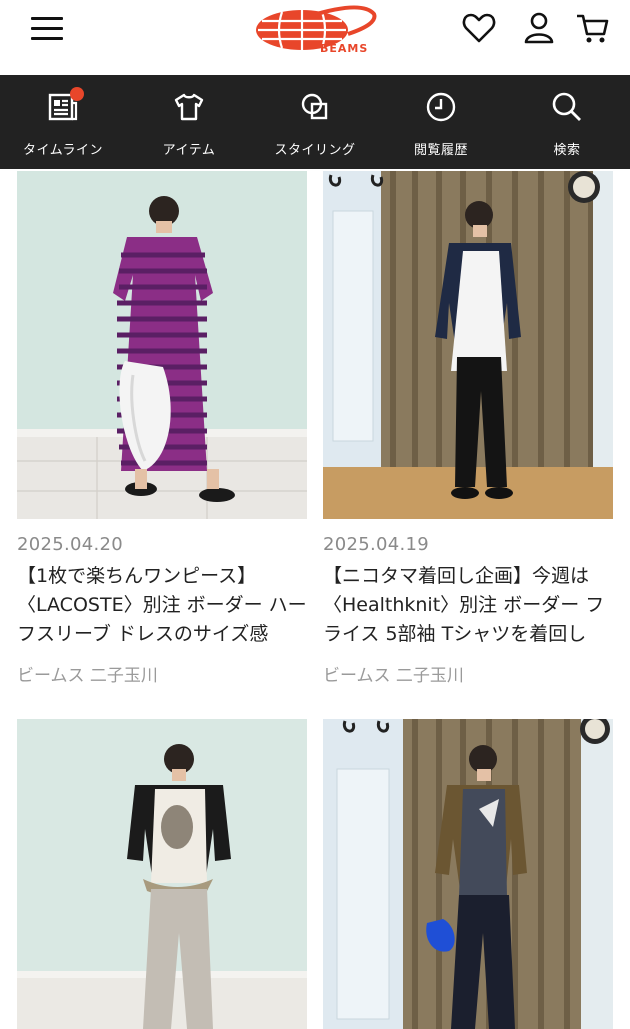 Image resolution: width=630 pixels, height=1029 pixels. I want to click on search-icon, so click(566, 106).